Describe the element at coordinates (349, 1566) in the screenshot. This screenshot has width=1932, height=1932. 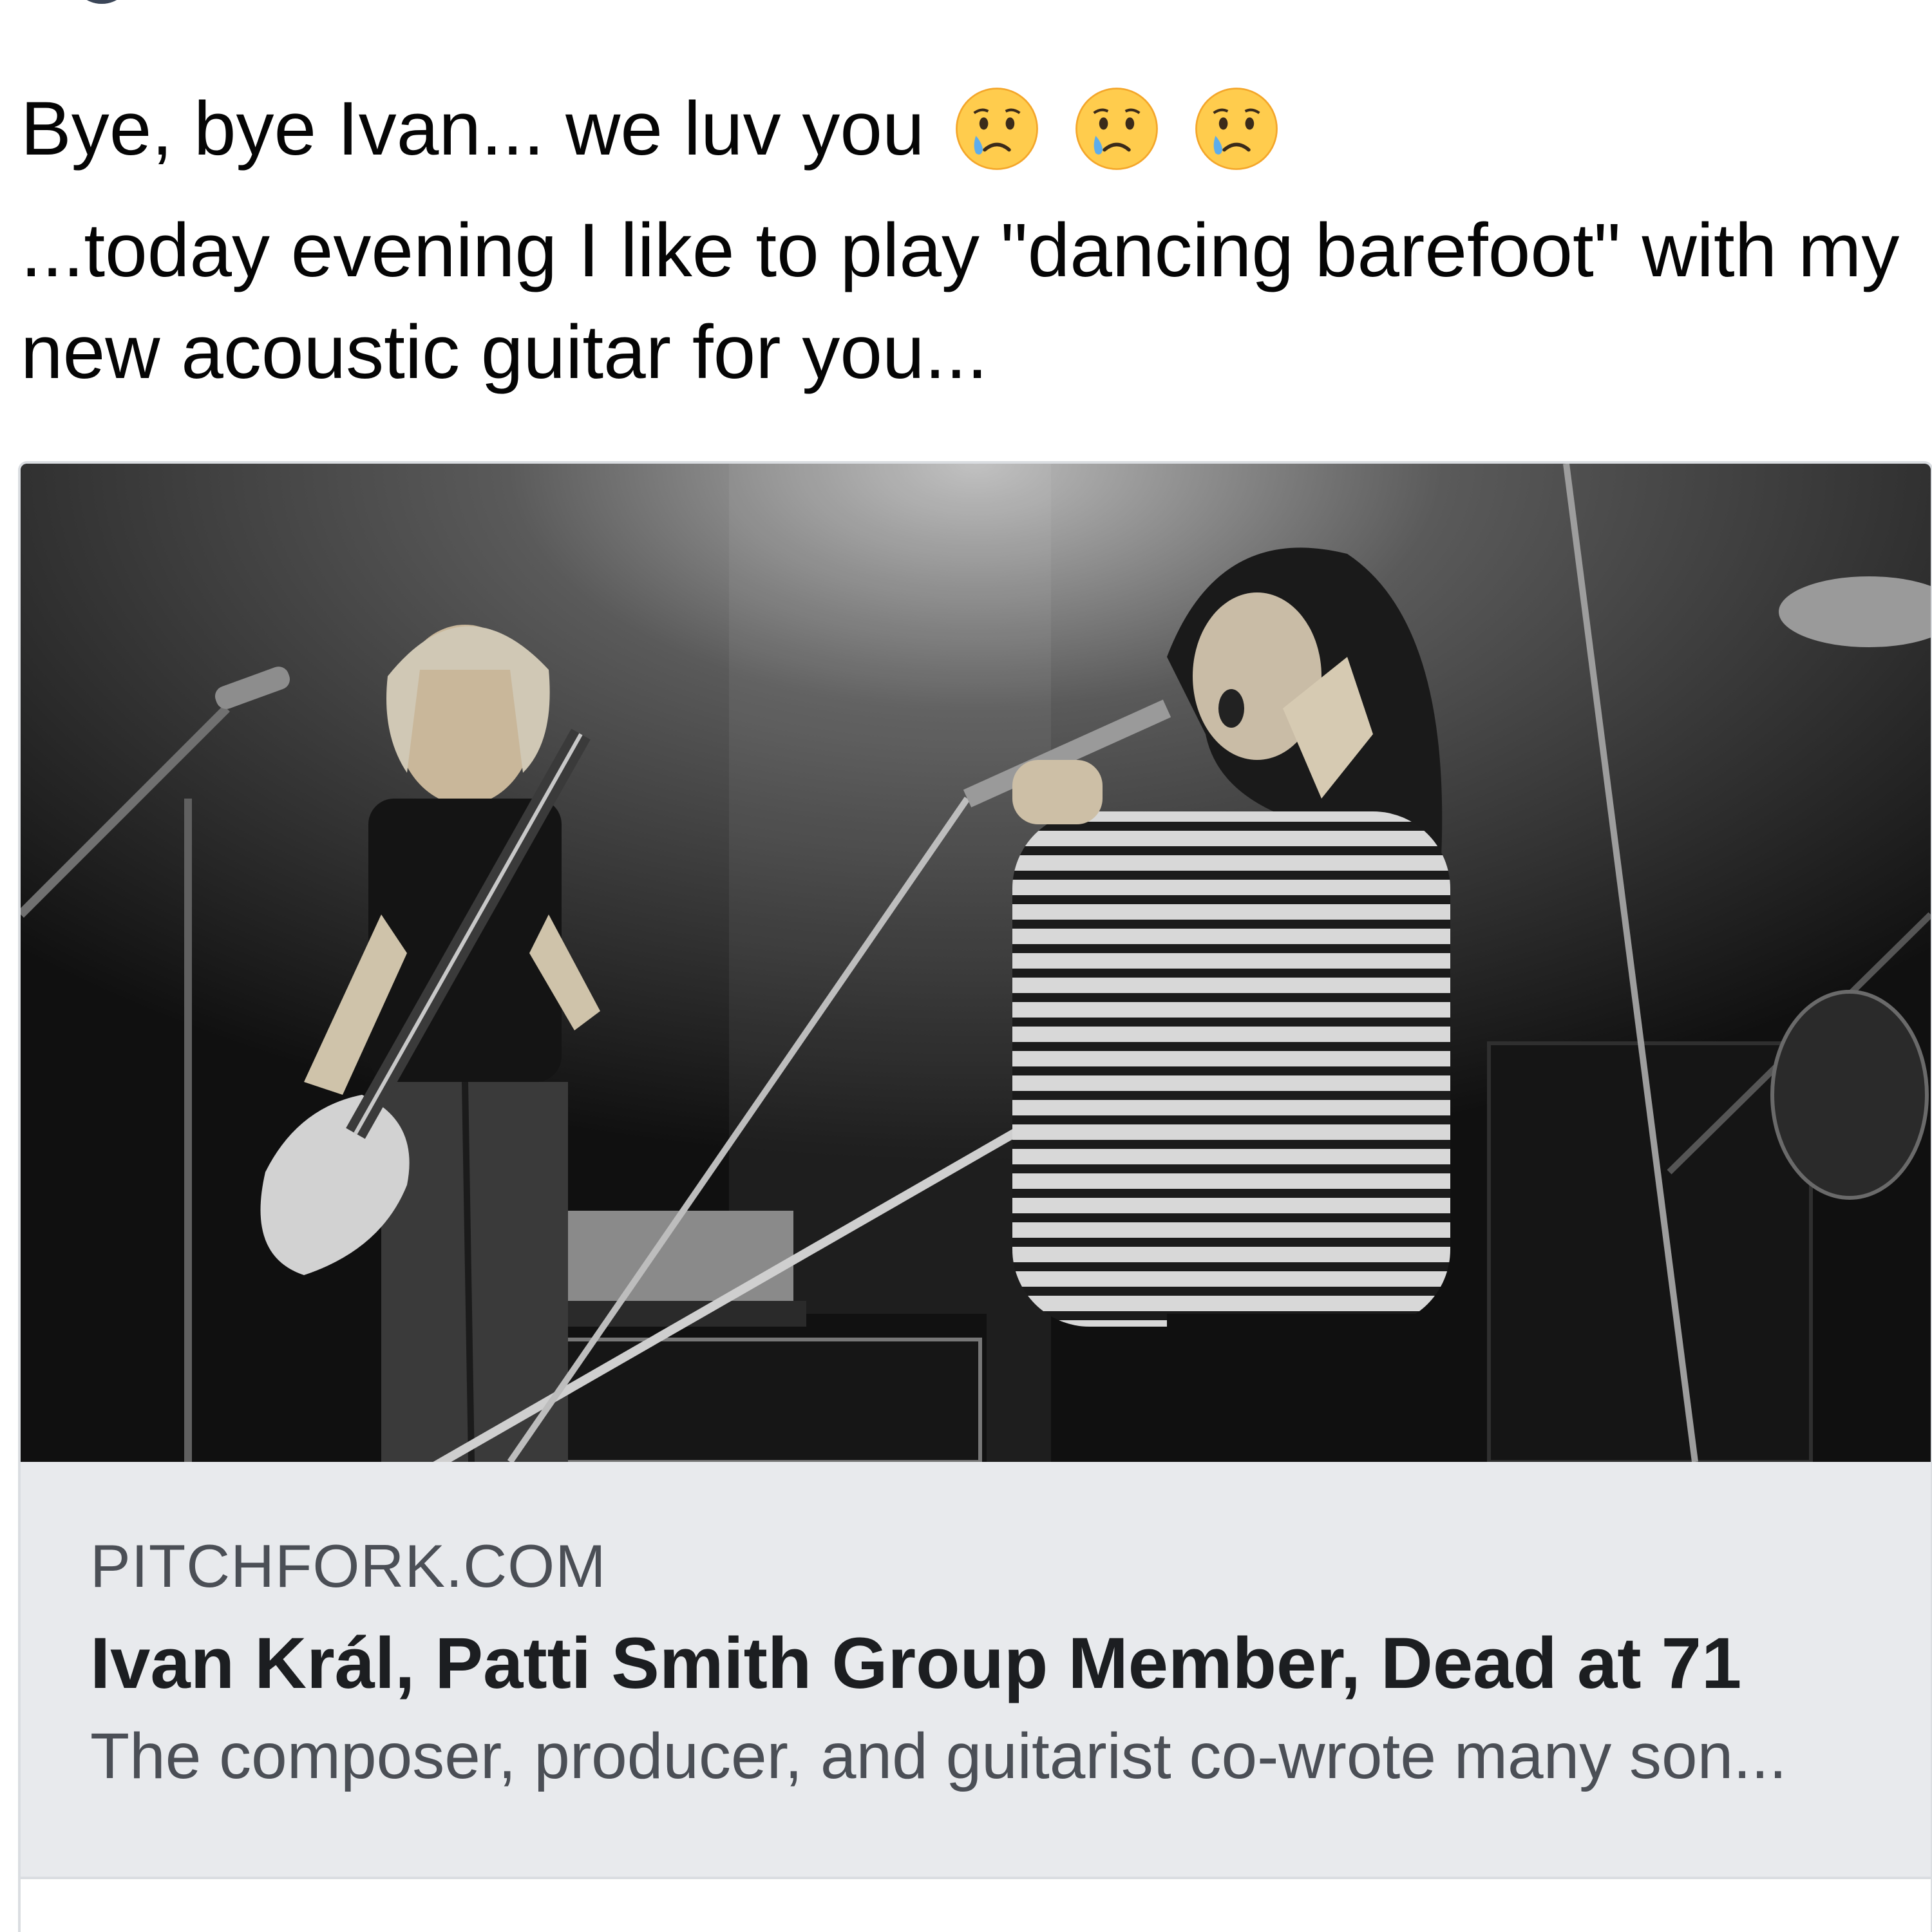
I see `link-source-domain: PITCHFORK.COM` at that location.